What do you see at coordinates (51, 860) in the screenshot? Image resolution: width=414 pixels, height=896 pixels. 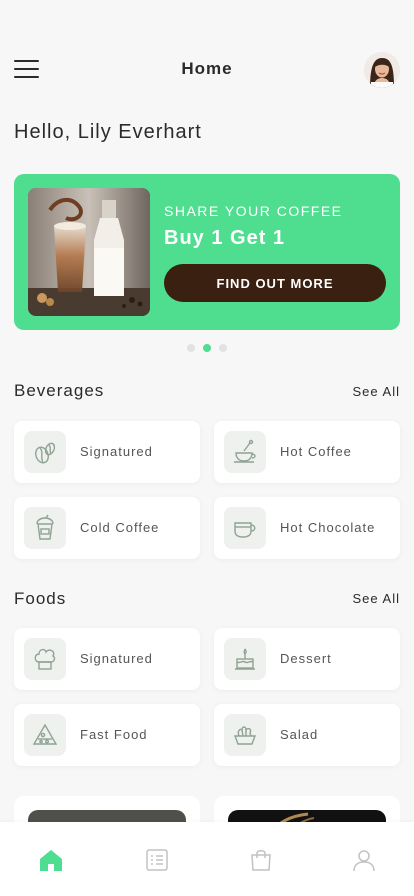 I see `home-icon` at bounding box center [51, 860].